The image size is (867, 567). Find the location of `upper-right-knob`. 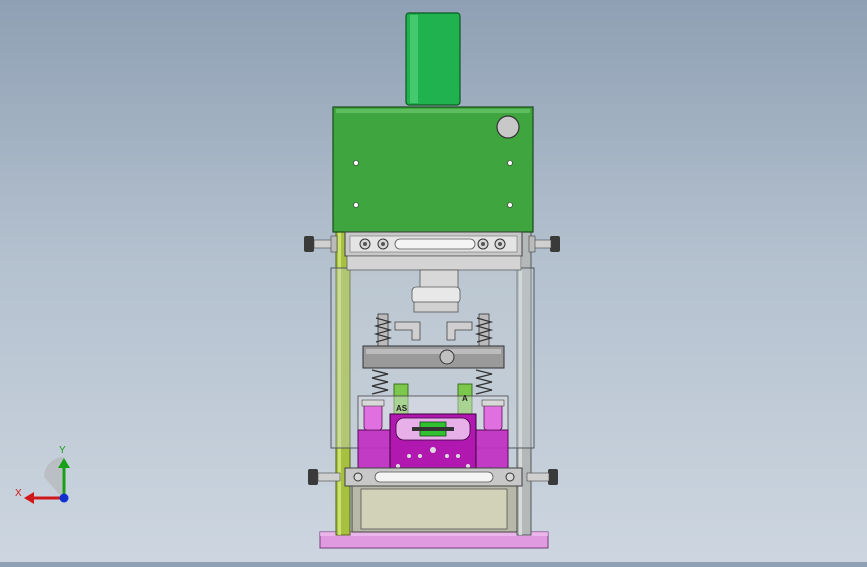

upper-right-knob is located at coordinates (544, 244).